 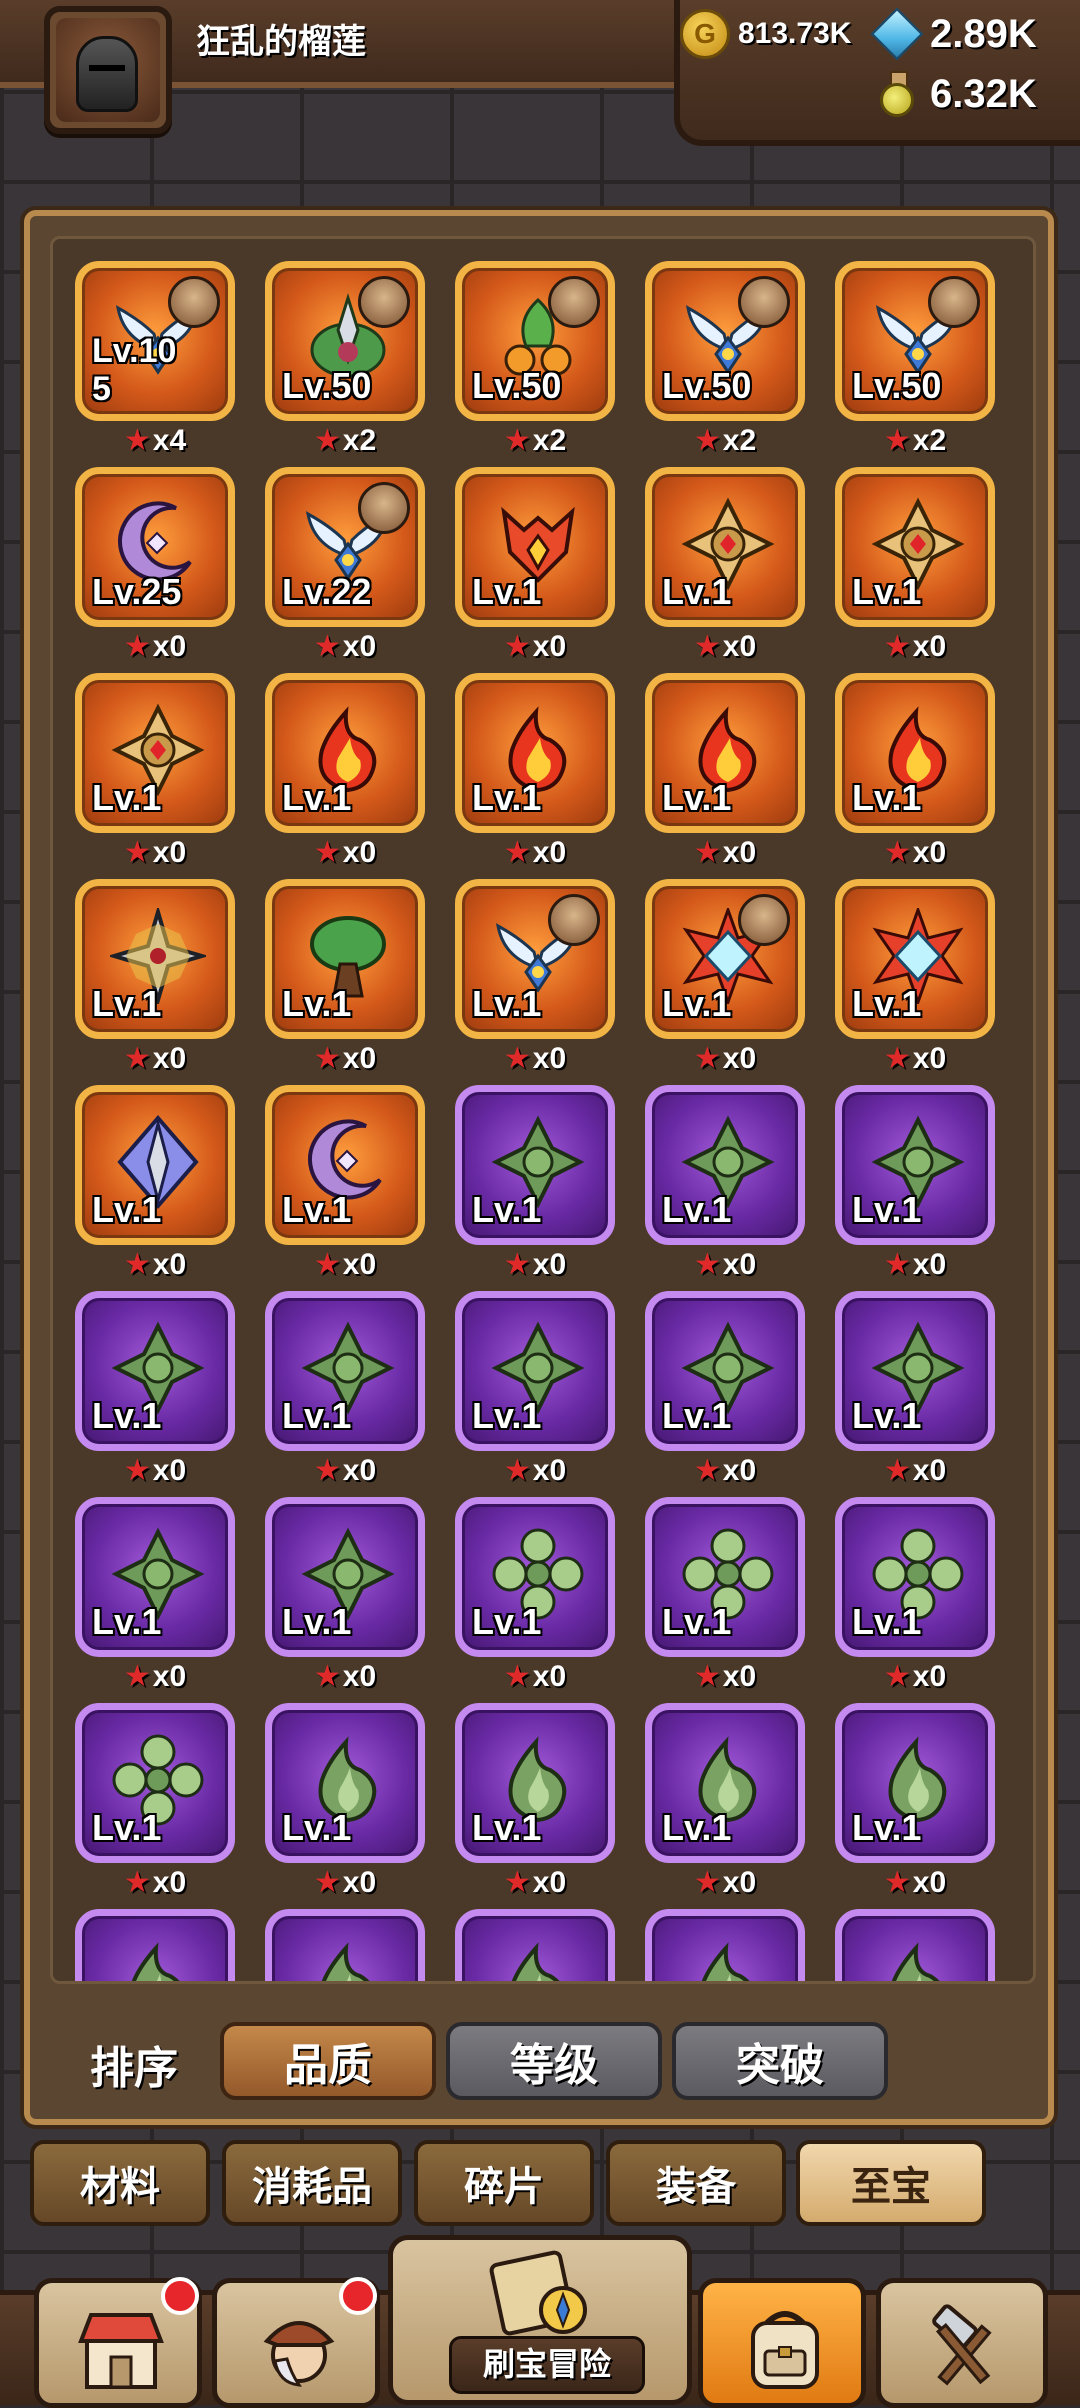 I want to click on tab-consumables: 消耗品, so click(x=312, y=2183).